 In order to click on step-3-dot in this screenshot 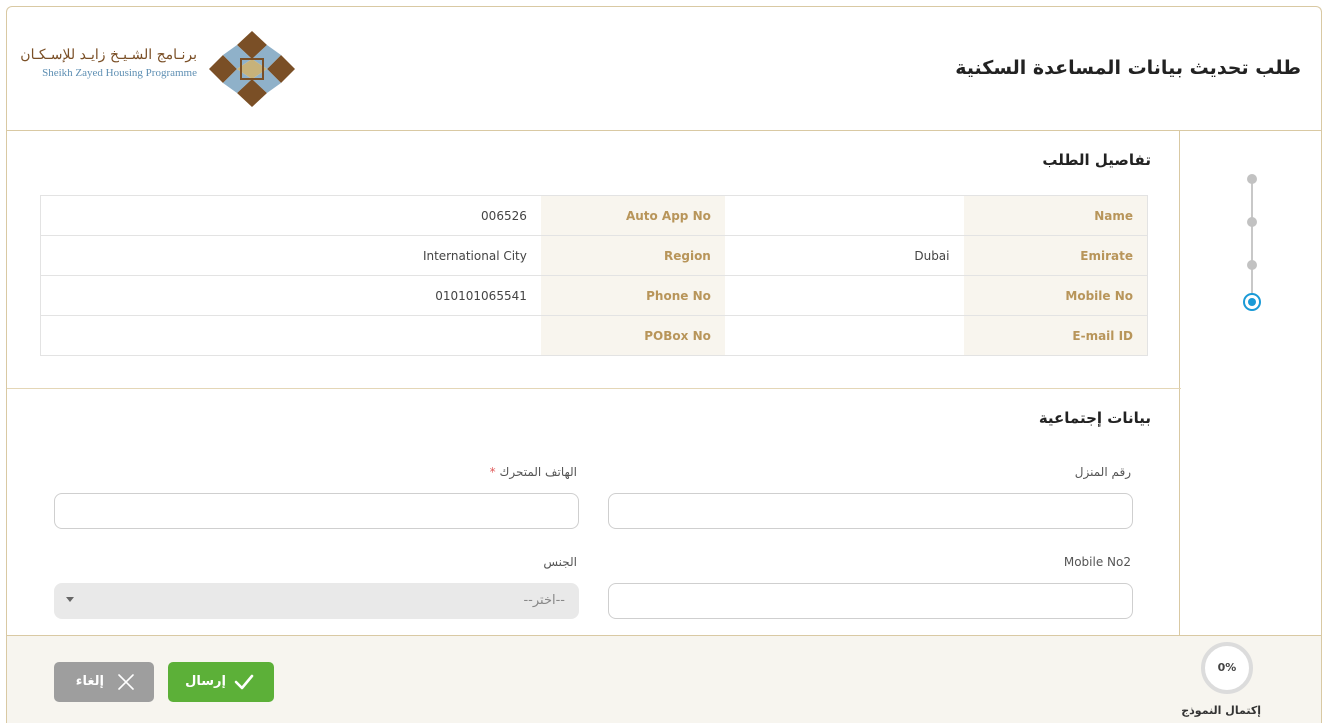, I will do `click(1252, 265)`.